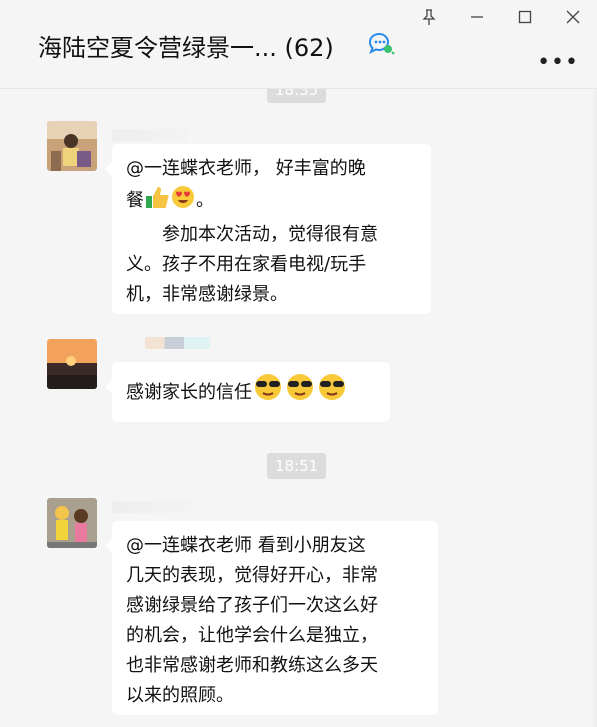 The height and width of the screenshot is (727, 597). Describe the element at coordinates (186, 45) in the screenshot. I see `chat-title: 海陆空夏令营绿景一... (62)` at that location.